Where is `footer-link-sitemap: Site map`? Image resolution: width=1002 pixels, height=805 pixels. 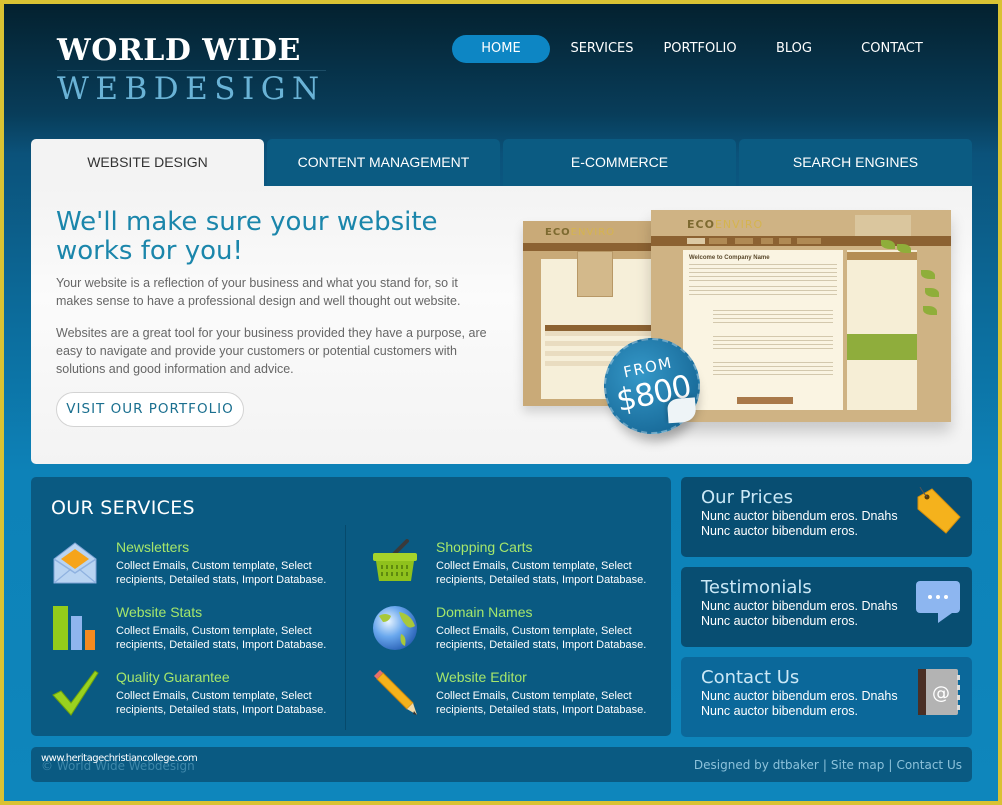
footer-link-sitemap: Site map is located at coordinates (858, 765).